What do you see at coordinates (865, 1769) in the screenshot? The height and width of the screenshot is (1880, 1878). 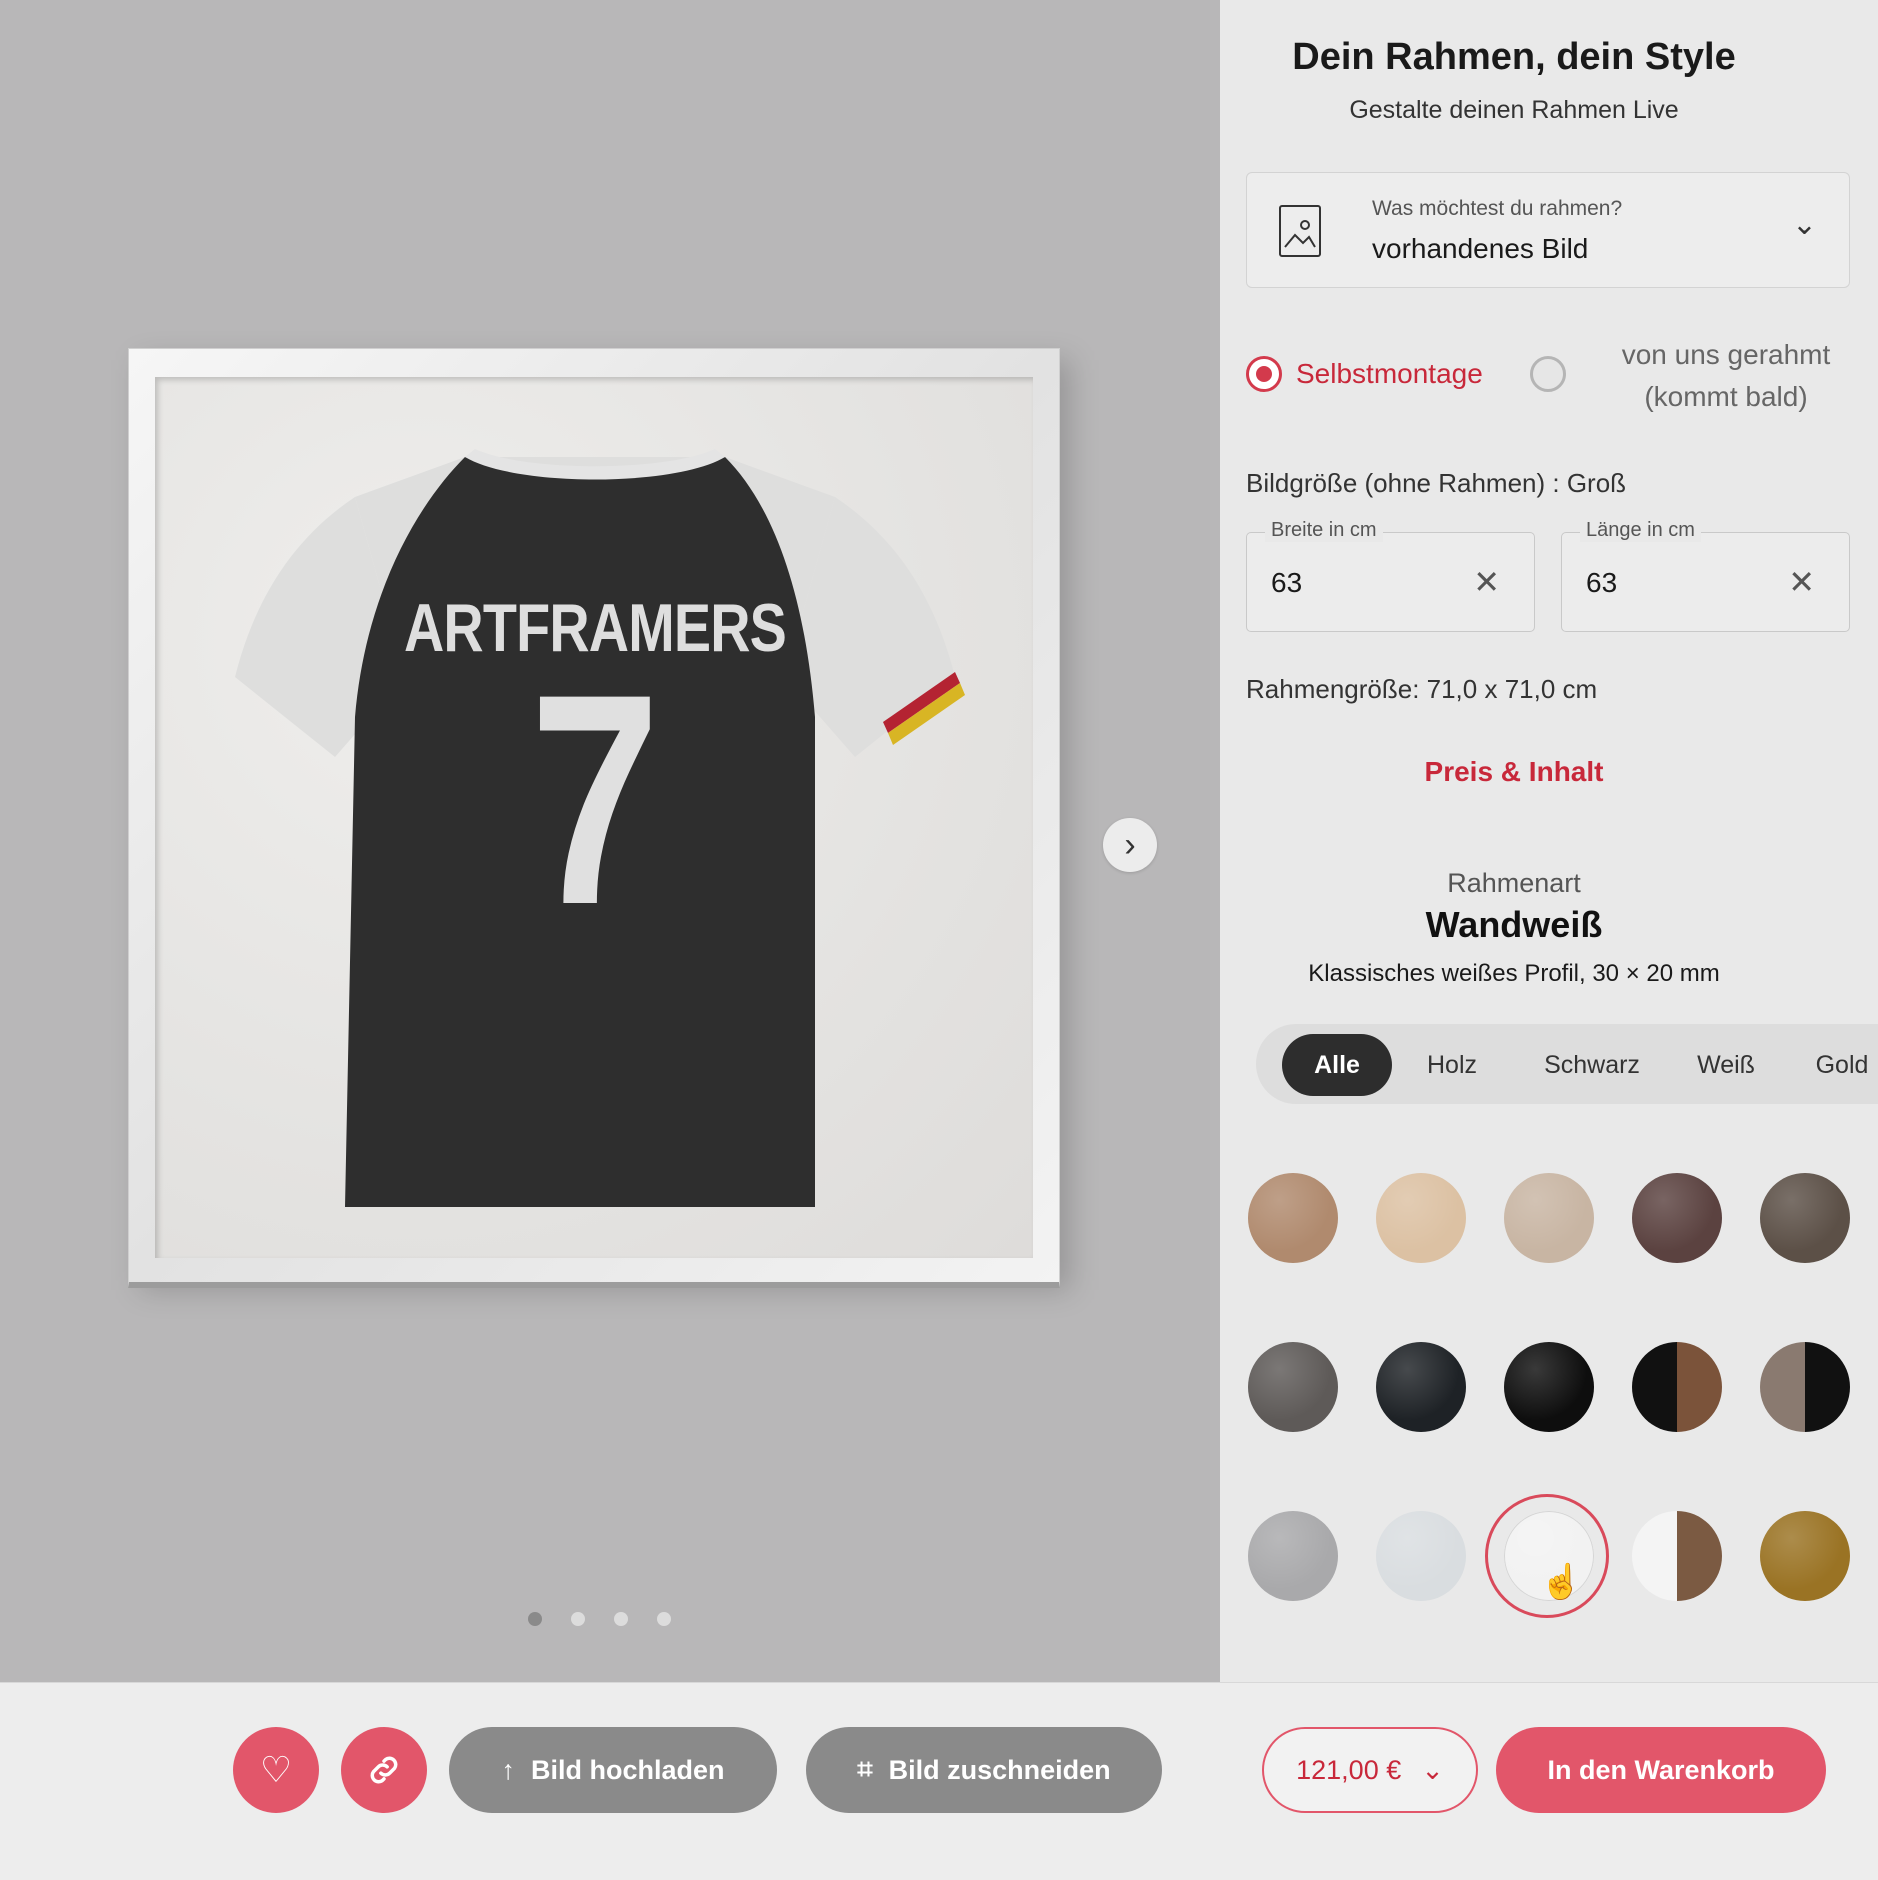 I see `crop-icon: ⌗` at bounding box center [865, 1769].